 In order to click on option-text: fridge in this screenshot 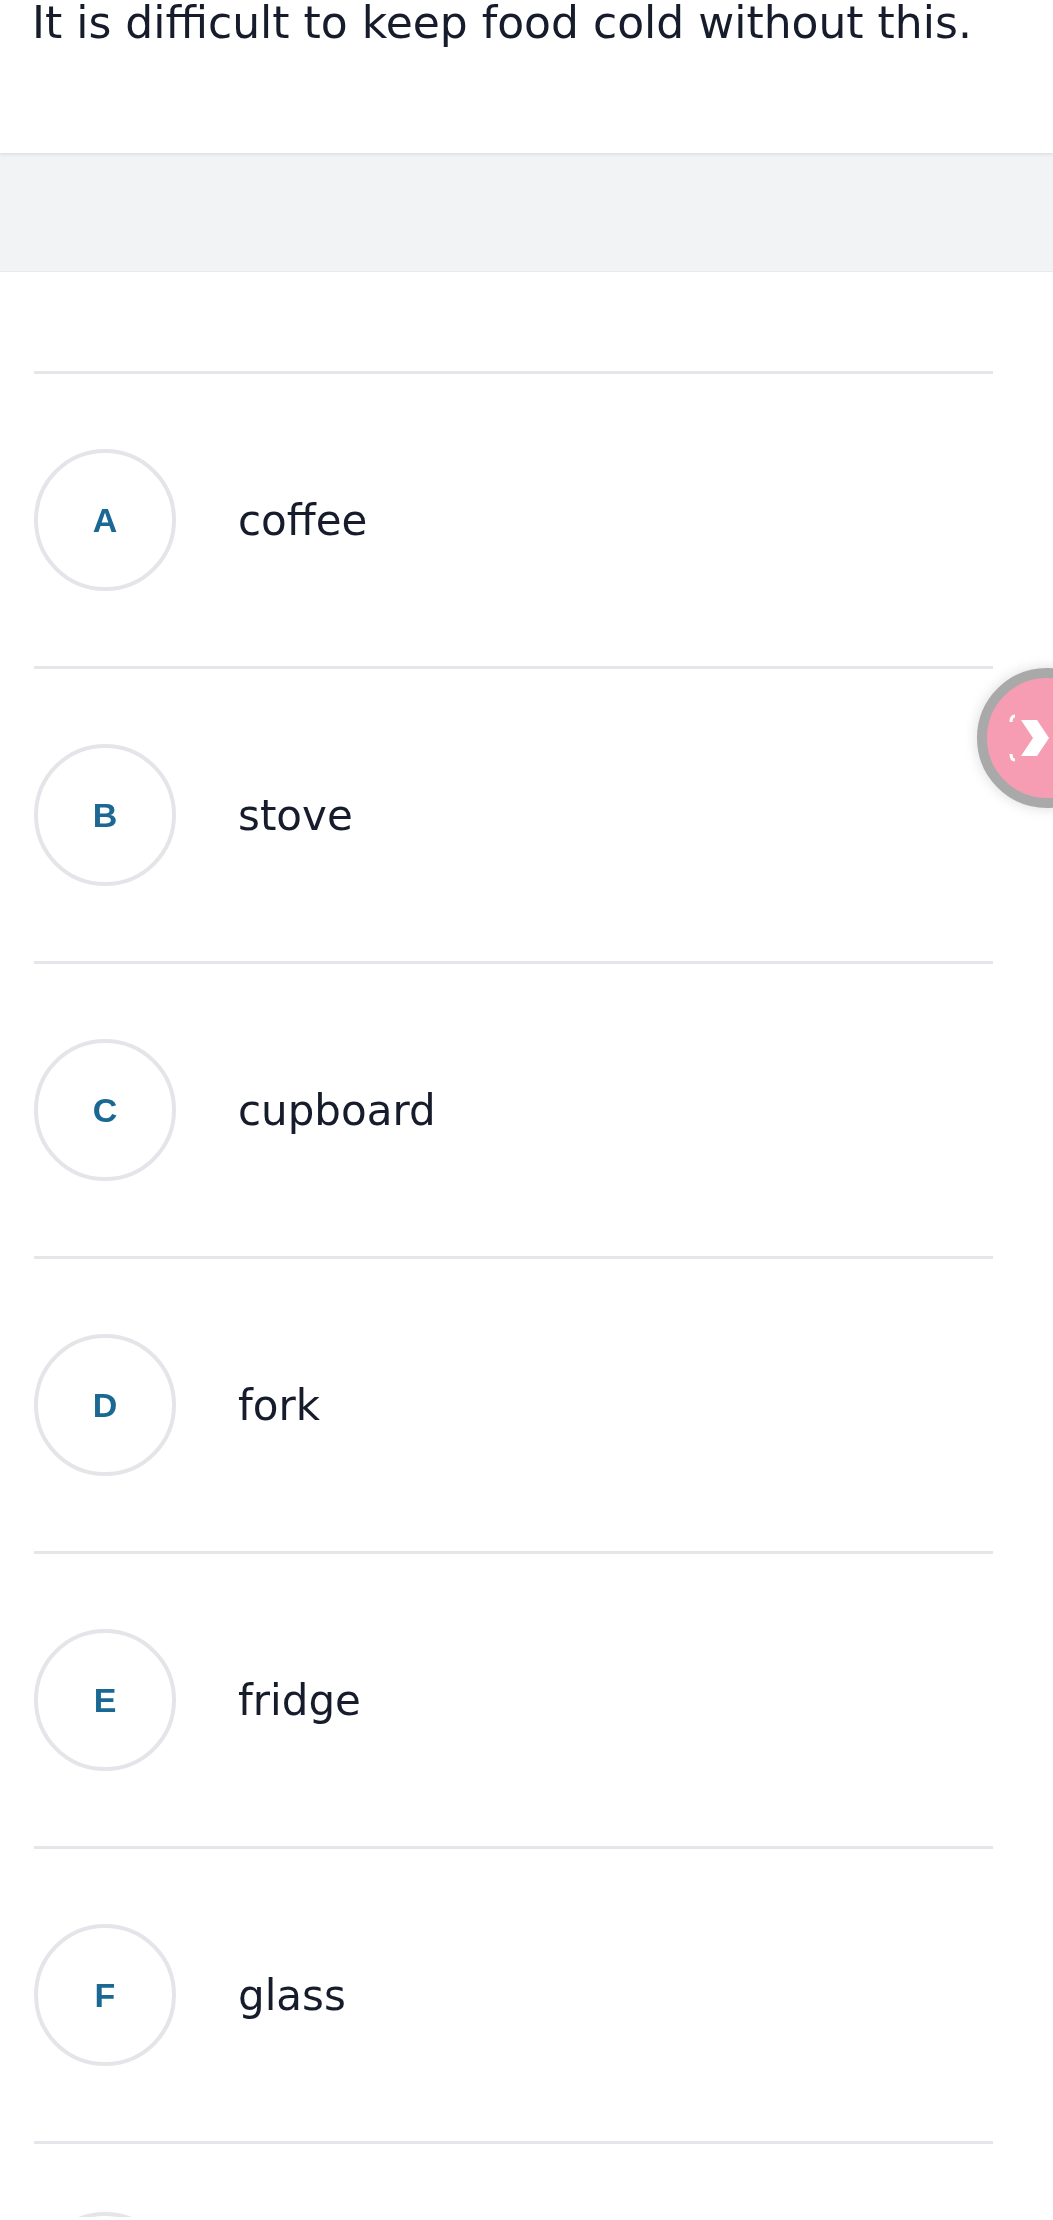, I will do `click(299, 1700)`.